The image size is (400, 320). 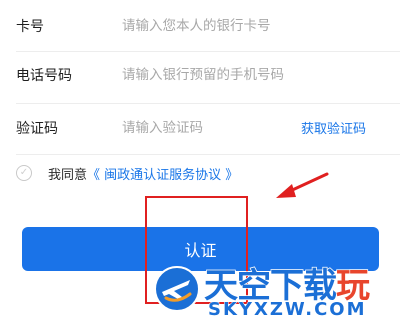 What do you see at coordinates (177, 289) in the screenshot?
I see `plane-logo-icon` at bounding box center [177, 289].